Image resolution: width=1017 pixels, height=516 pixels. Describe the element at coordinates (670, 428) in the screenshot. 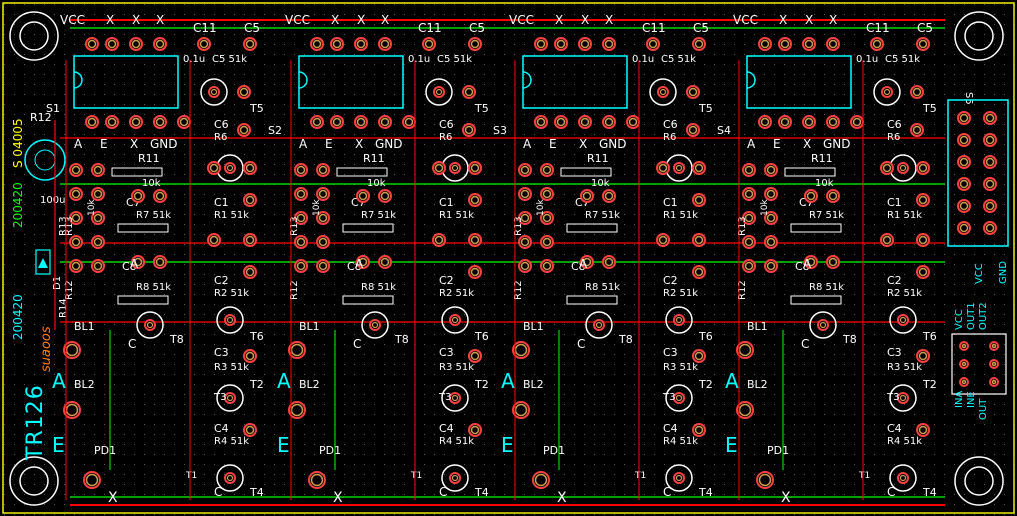

I see `c4-label: C4` at that location.